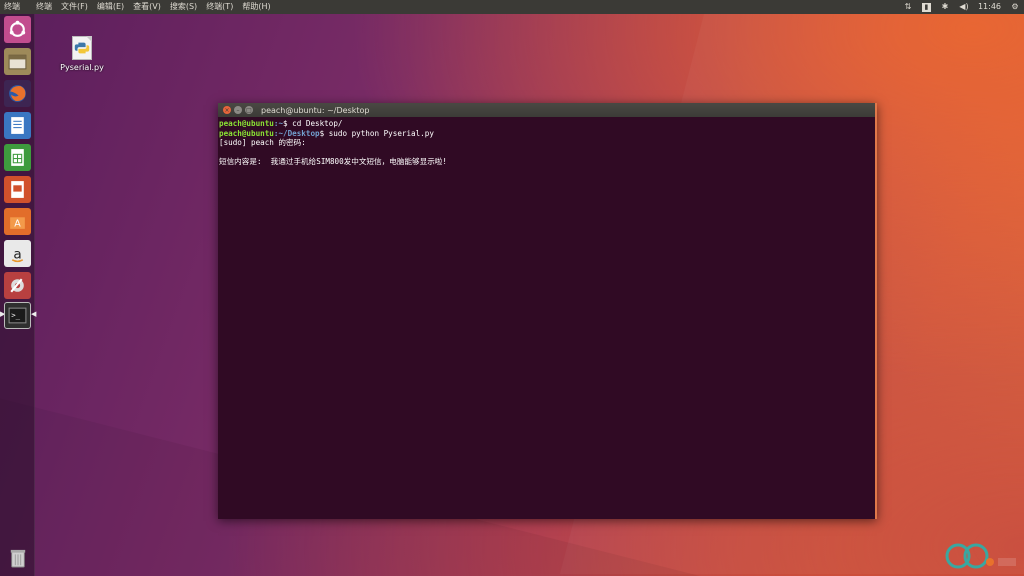 The width and height of the screenshot is (1024, 576). Describe the element at coordinates (238, 110) in the screenshot. I see `minimize-icon: –` at that location.